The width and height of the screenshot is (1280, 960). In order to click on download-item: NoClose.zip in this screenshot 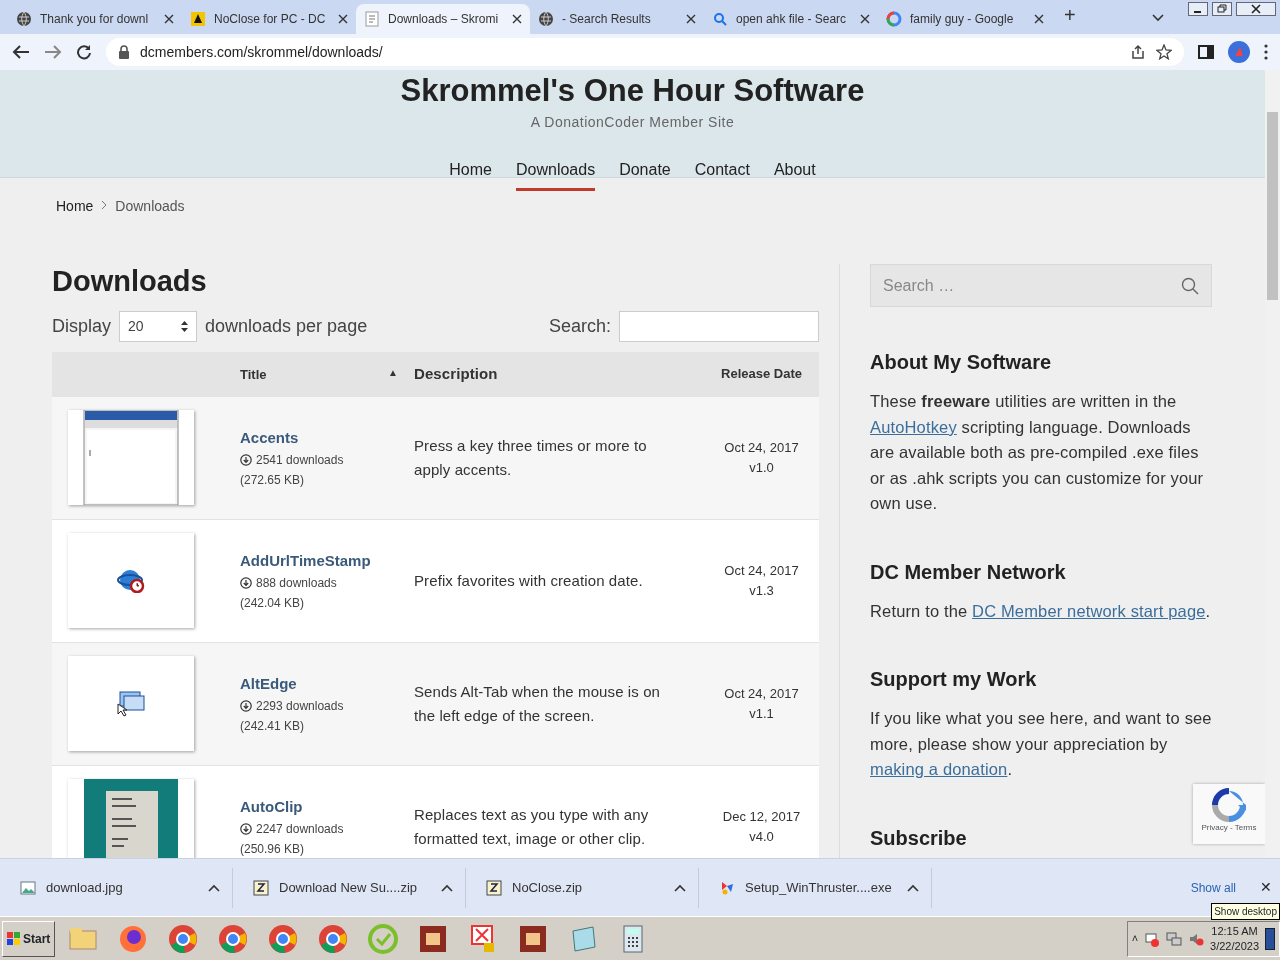, I will do `click(582, 887)`.